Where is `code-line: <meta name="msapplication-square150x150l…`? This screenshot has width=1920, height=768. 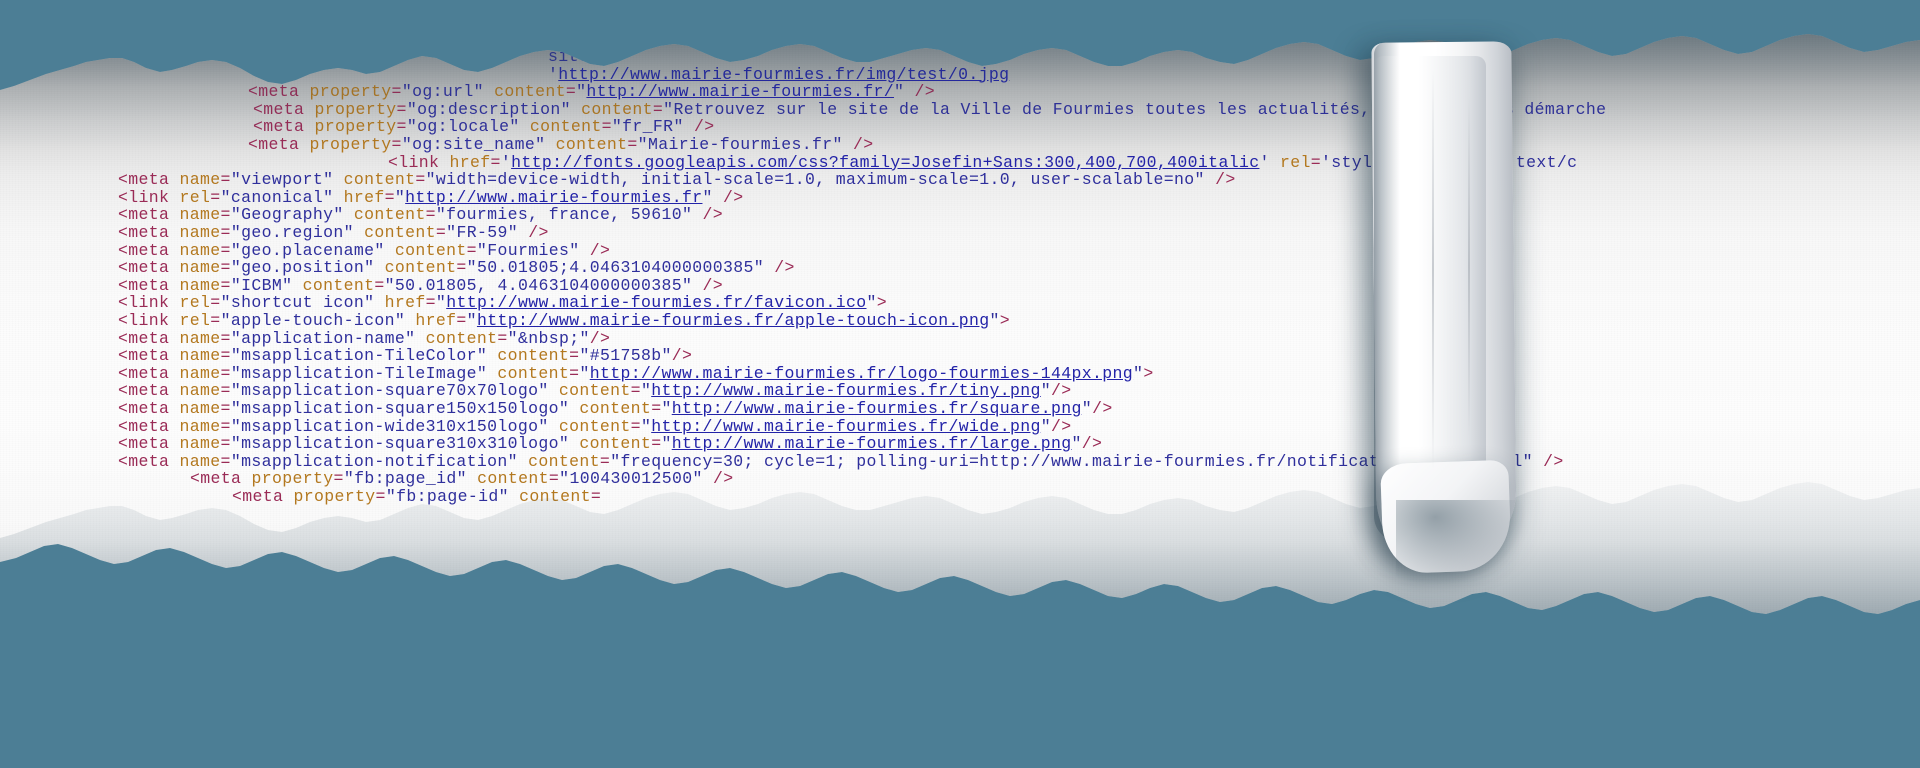
code-line: <meta name="msapplication-square150x150l… is located at coordinates (615, 408).